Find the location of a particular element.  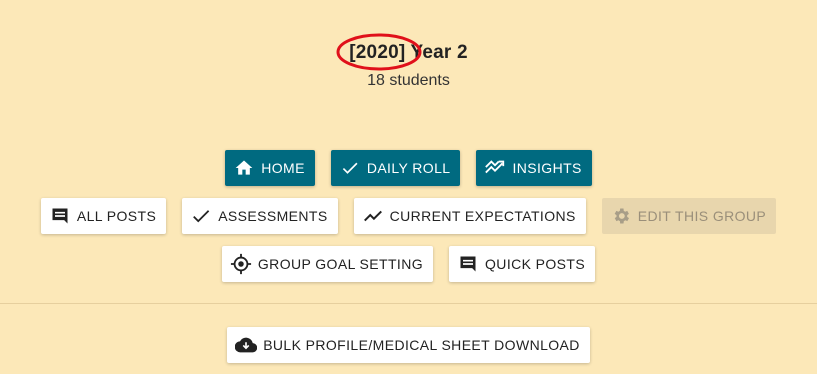

insights-label: INSIGHTS is located at coordinates (547, 168).